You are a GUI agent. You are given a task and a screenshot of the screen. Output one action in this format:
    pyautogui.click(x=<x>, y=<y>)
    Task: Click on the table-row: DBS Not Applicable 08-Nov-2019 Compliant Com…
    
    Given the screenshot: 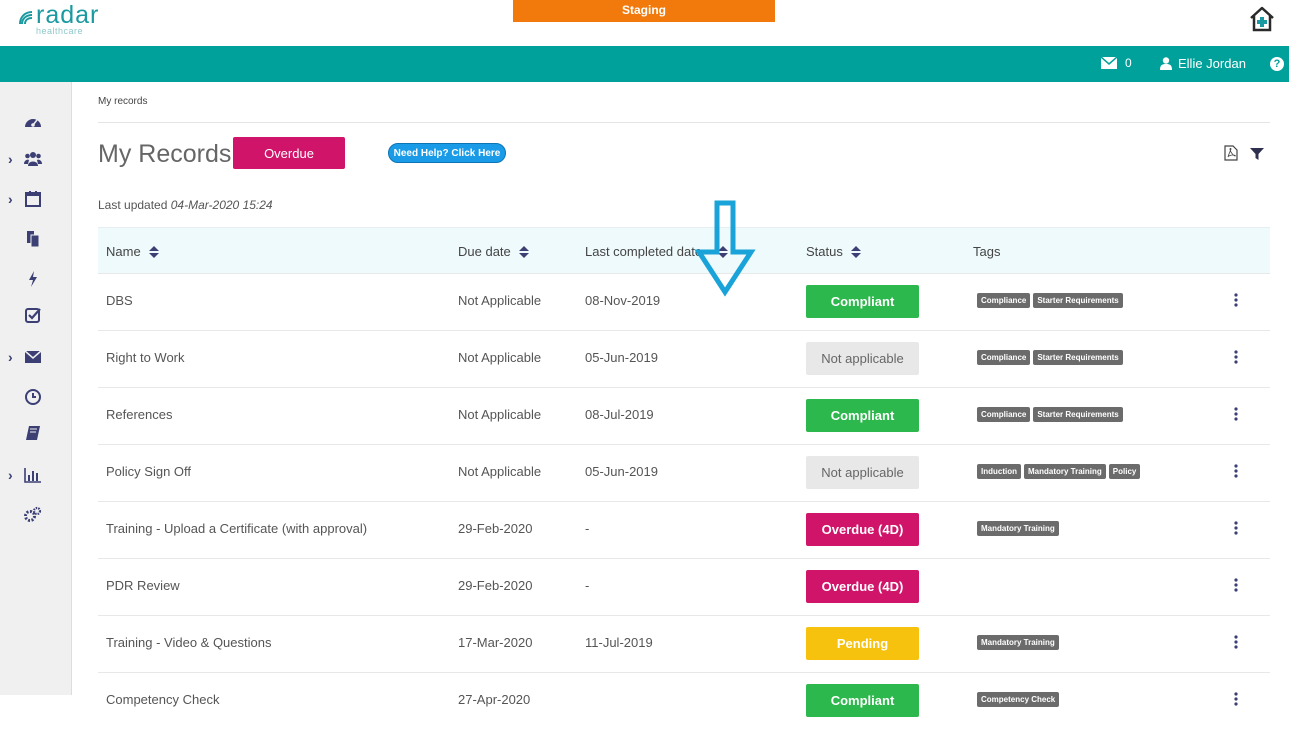 What is the action you would take?
    pyautogui.click(x=684, y=301)
    